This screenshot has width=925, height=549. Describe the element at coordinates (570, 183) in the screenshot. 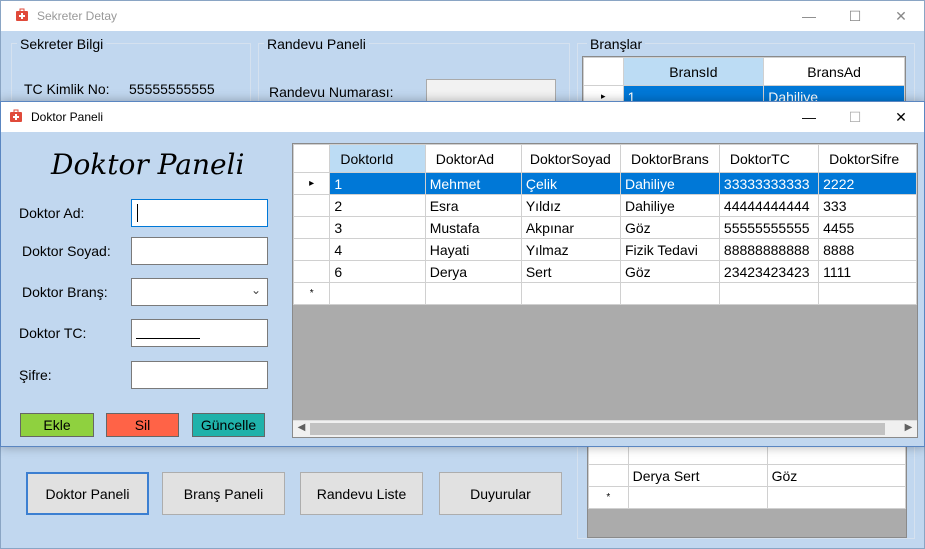

I see `table-cell: Çelik` at that location.